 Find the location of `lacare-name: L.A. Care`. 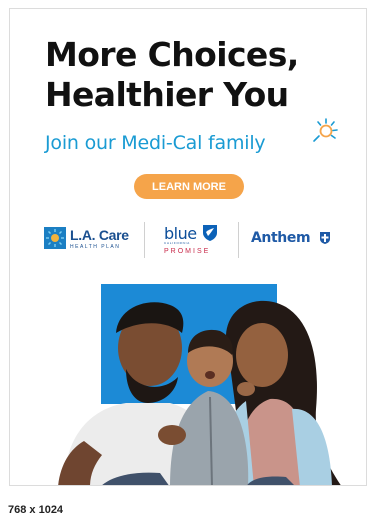

lacare-name: L.A. Care is located at coordinates (99, 235).